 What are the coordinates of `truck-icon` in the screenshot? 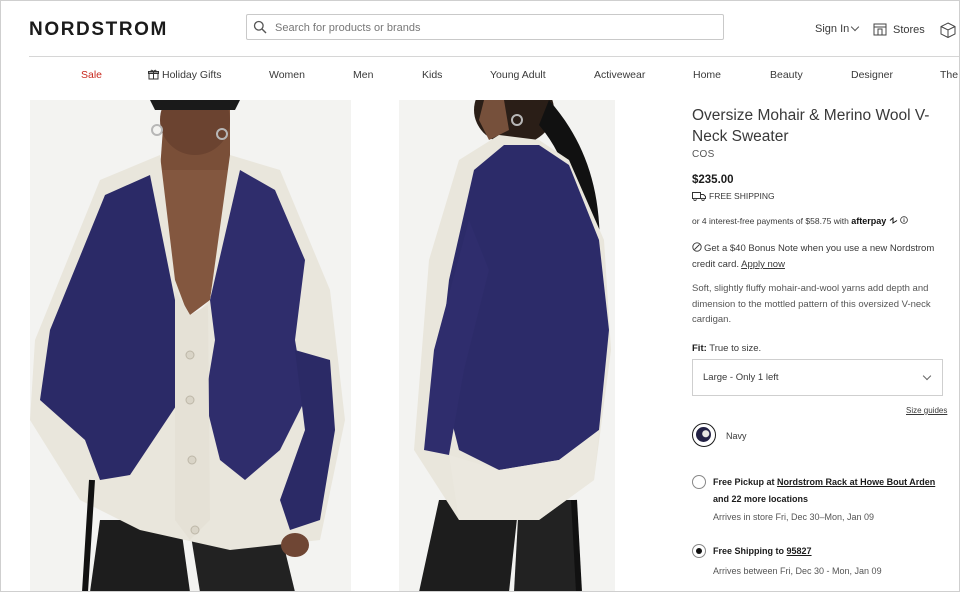 It's located at (699, 197).